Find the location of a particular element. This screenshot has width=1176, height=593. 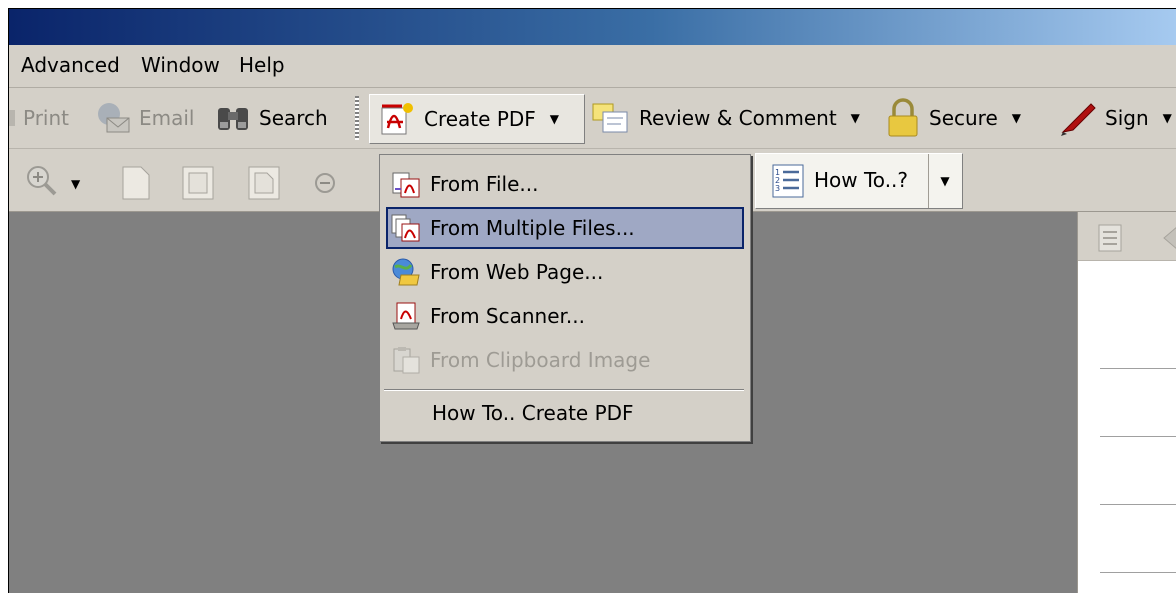

print-icon is located at coordinates (12, 118).